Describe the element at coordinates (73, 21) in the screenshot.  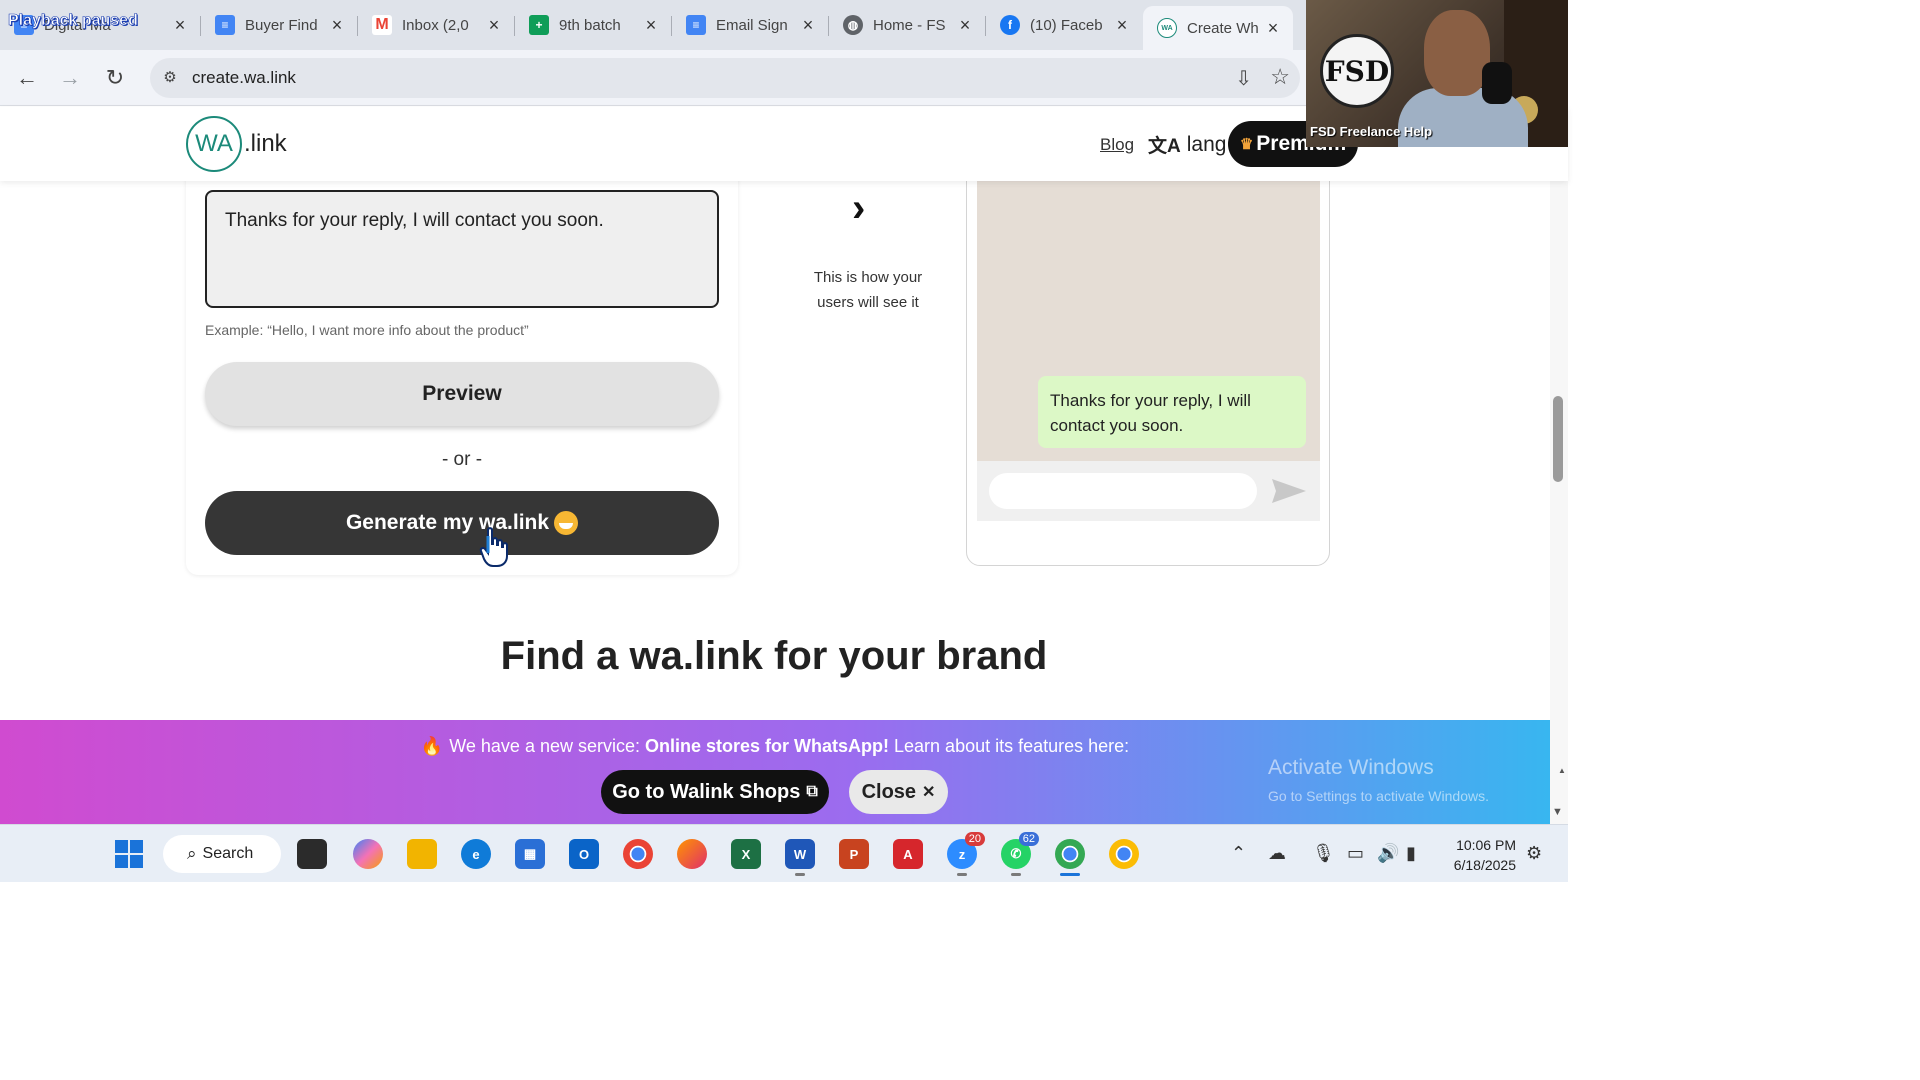
I see `playback-status: Playback paused` at that location.